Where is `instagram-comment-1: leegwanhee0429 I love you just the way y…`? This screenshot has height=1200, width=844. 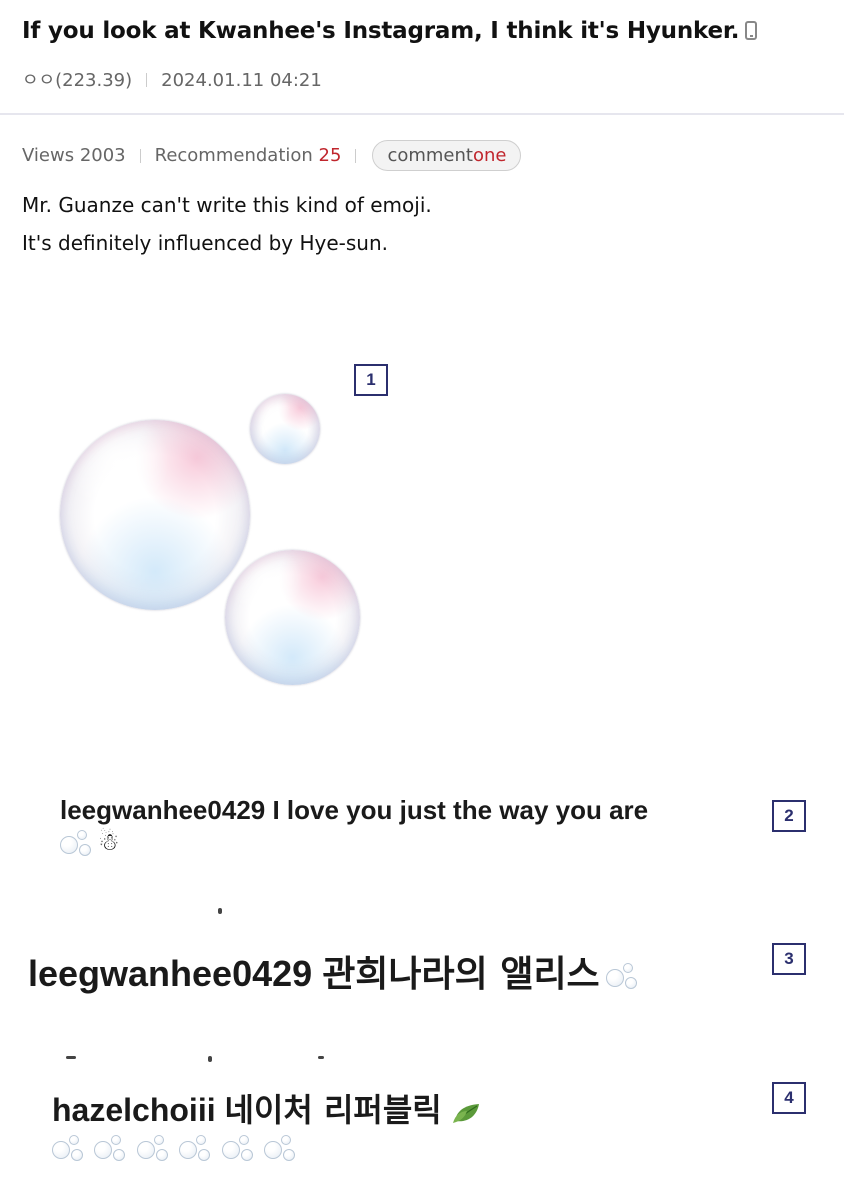
instagram-comment-1: leegwanhee0429 I love you just the way y… is located at coordinates (354, 810).